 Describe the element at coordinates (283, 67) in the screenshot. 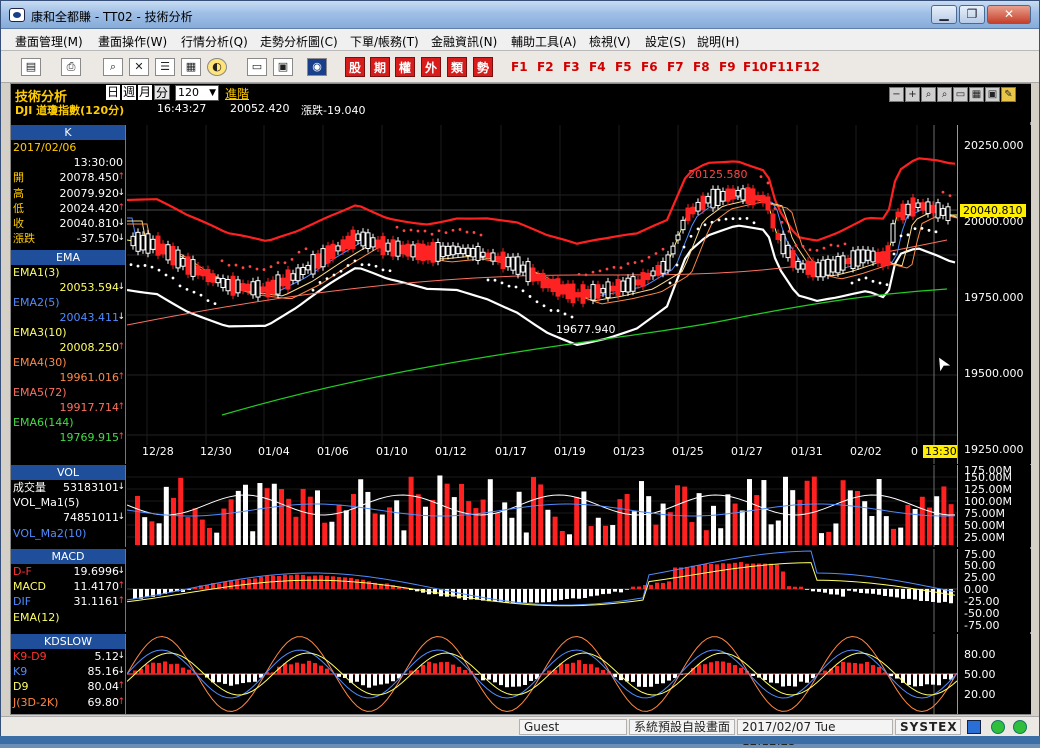

I see `window-icon: ▣` at that location.